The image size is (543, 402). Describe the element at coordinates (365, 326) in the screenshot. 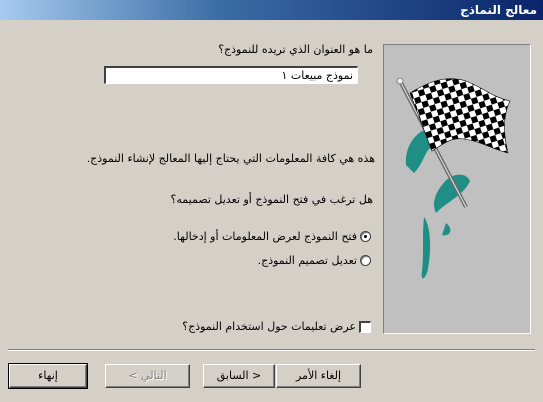

I see `help-checkbox` at that location.